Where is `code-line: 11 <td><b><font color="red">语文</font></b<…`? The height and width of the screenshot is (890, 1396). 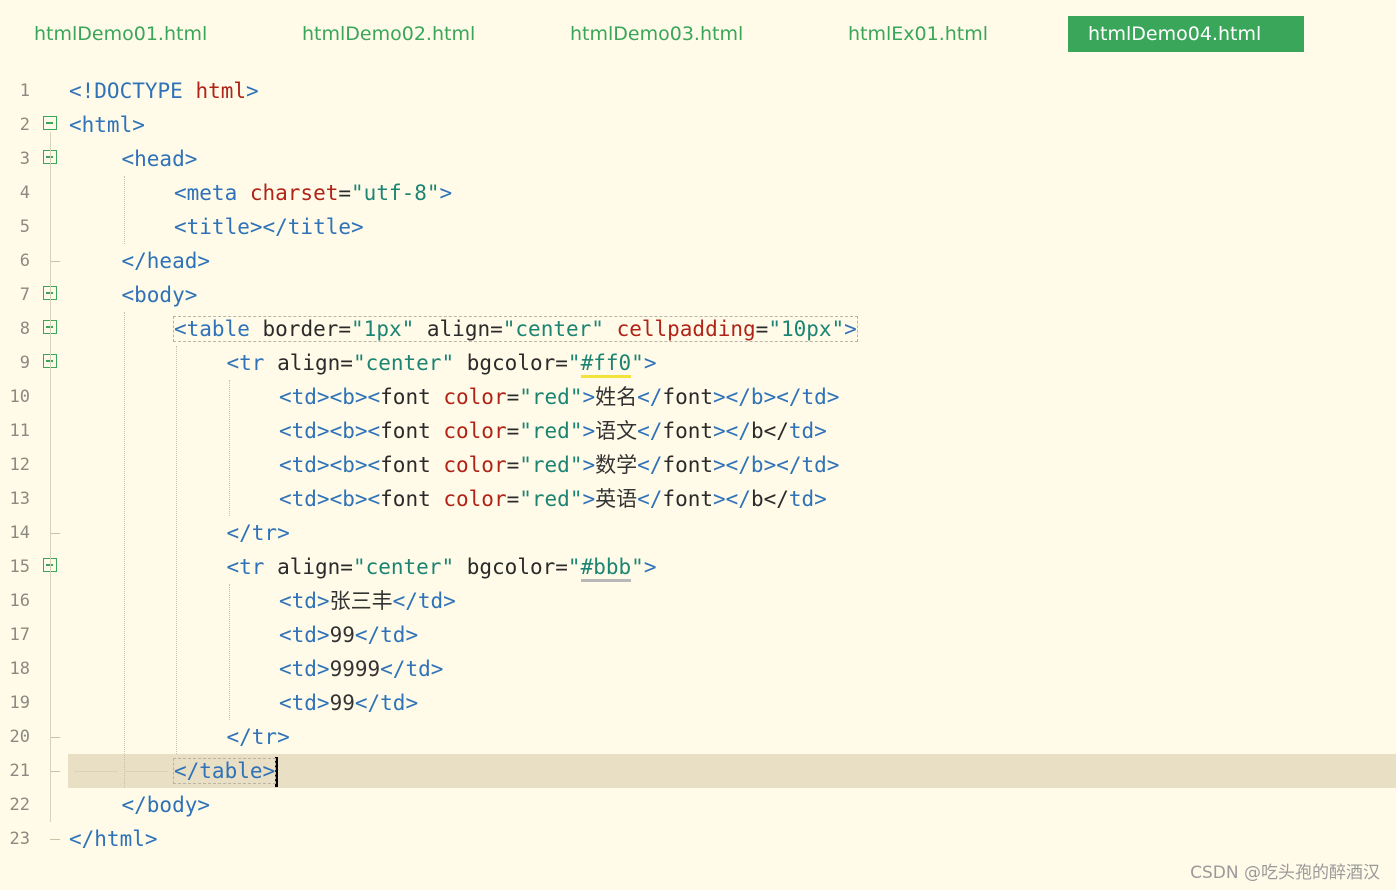
code-line: 11 <td><b><font color="red">语文</font></b<… is located at coordinates (698, 431).